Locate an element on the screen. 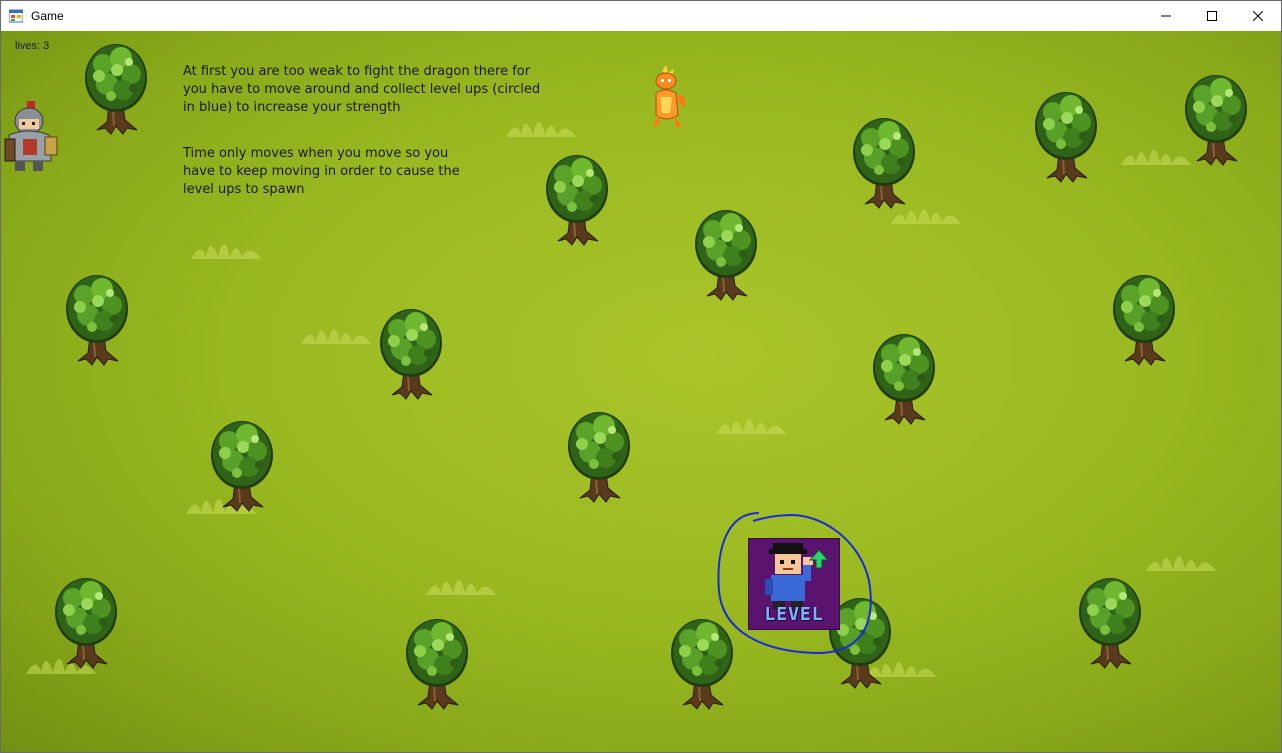  level-up-label: LEVEL is located at coordinates (794, 614).